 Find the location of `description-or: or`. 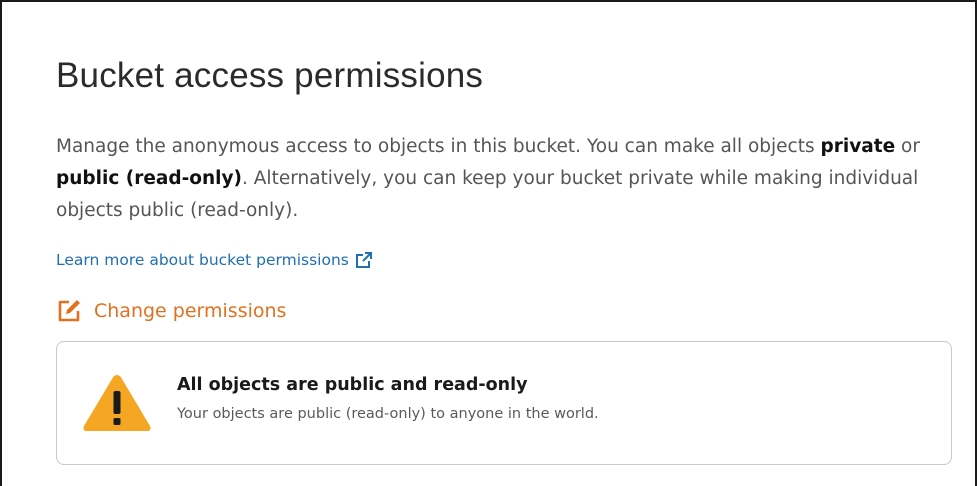

description-or: or is located at coordinates (907, 146).